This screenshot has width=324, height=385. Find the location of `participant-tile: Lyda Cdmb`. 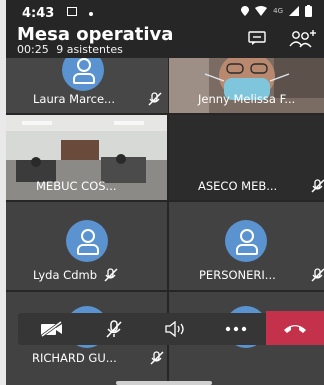

participant-tile: Lyda Cdmb is located at coordinates (86, 246).